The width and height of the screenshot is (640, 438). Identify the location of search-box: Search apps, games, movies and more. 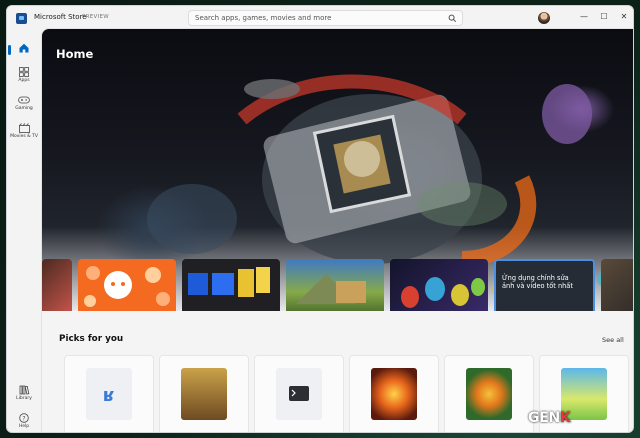
(325, 18).